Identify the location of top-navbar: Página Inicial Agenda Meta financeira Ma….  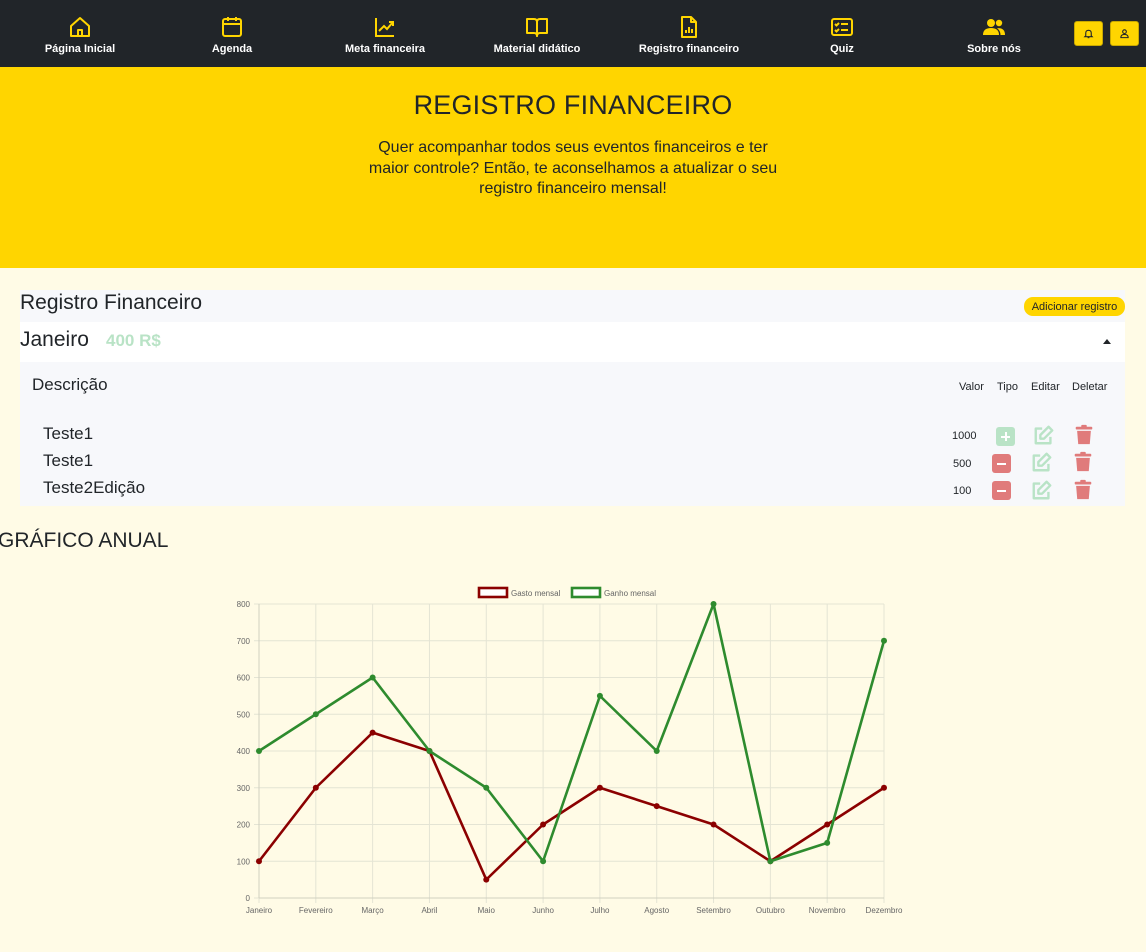
(573, 33).